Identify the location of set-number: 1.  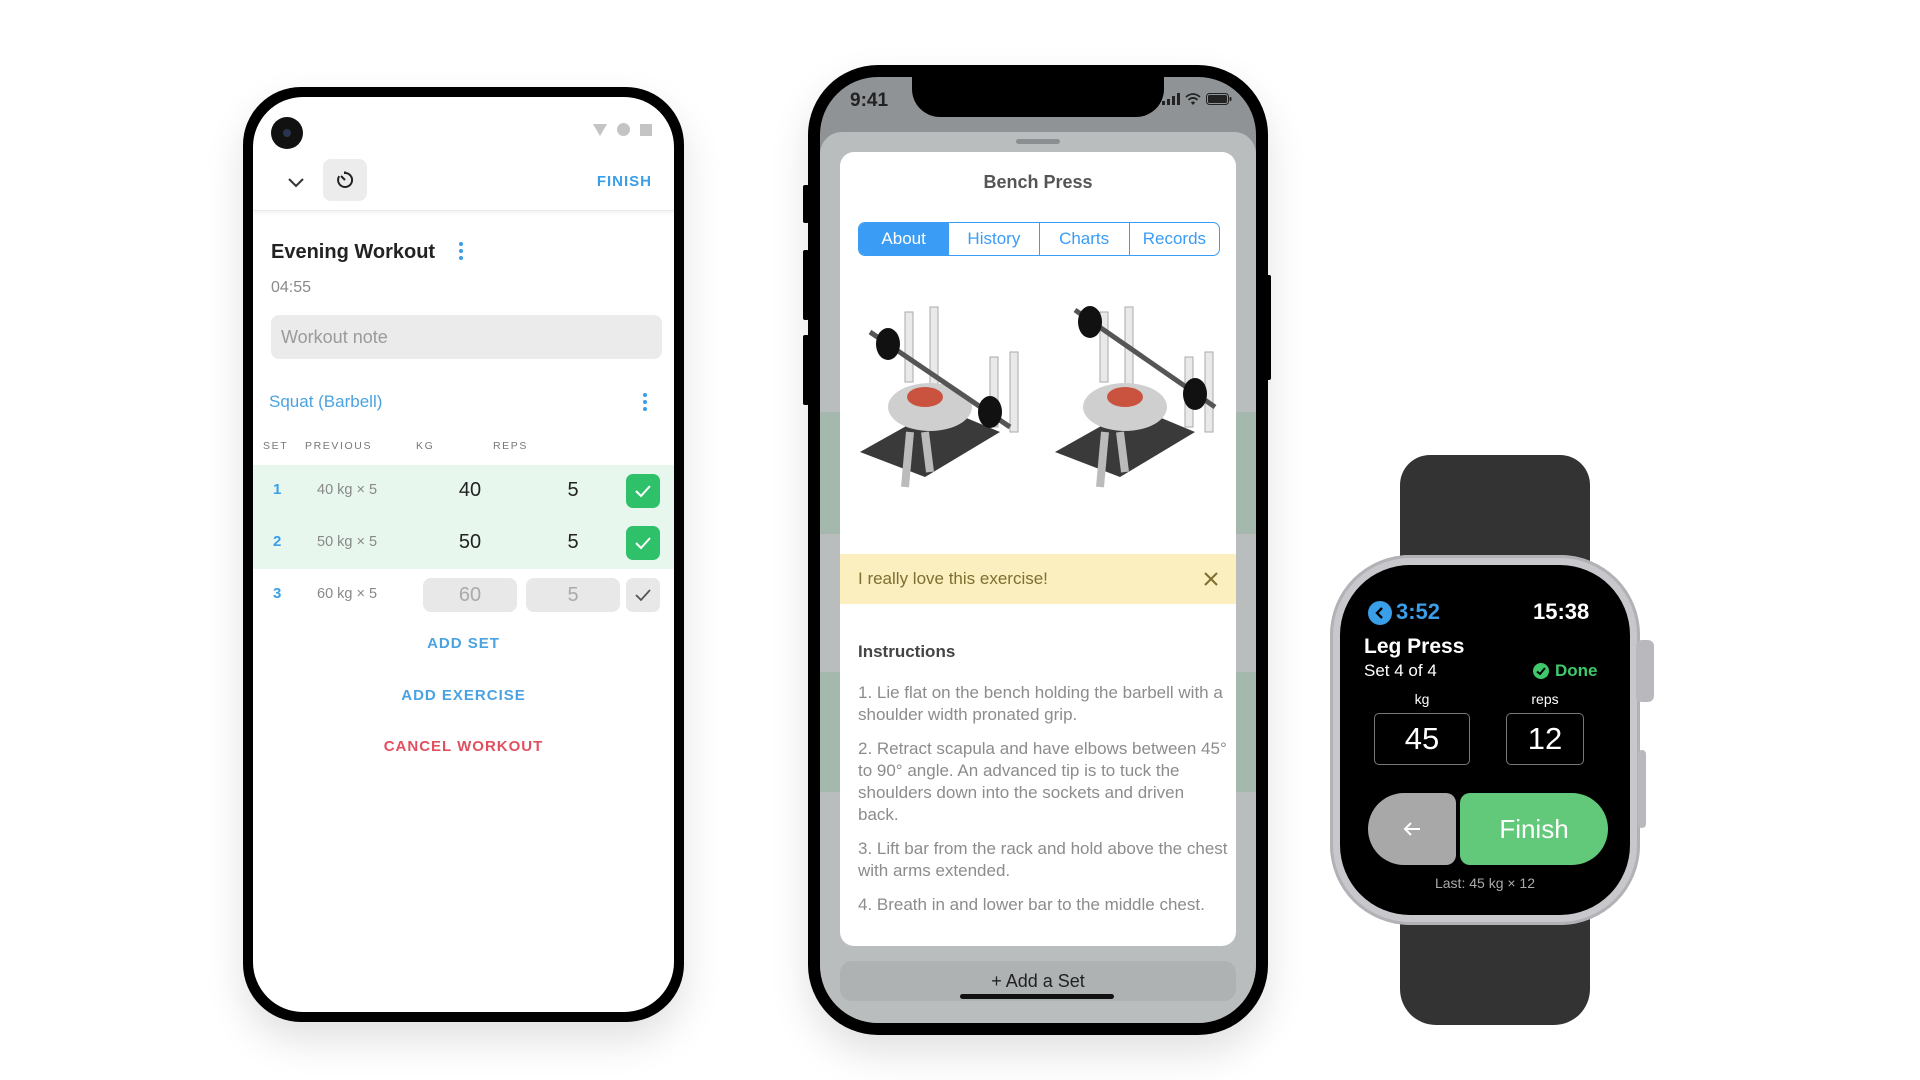
(277, 489).